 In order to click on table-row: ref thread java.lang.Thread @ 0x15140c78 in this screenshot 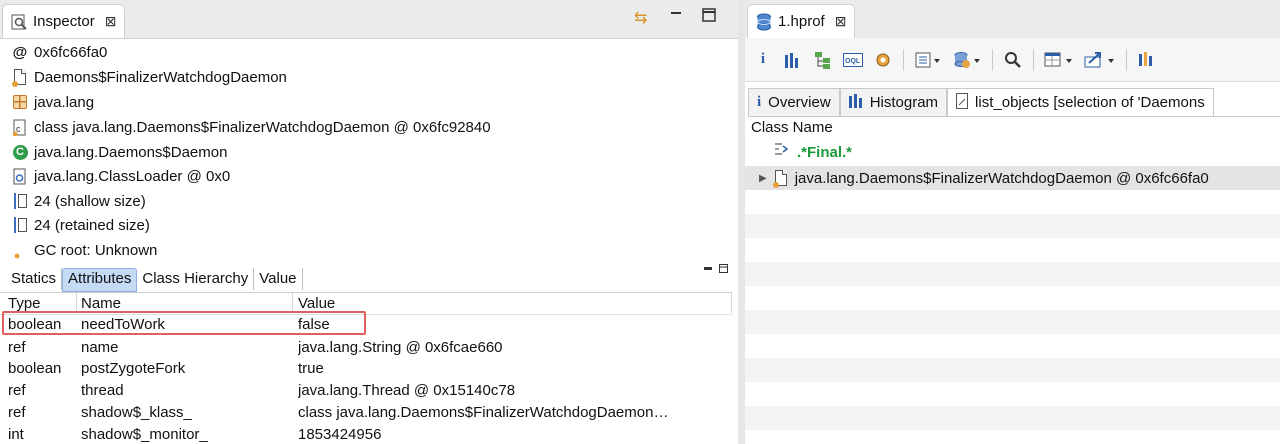, I will do `click(366, 391)`.